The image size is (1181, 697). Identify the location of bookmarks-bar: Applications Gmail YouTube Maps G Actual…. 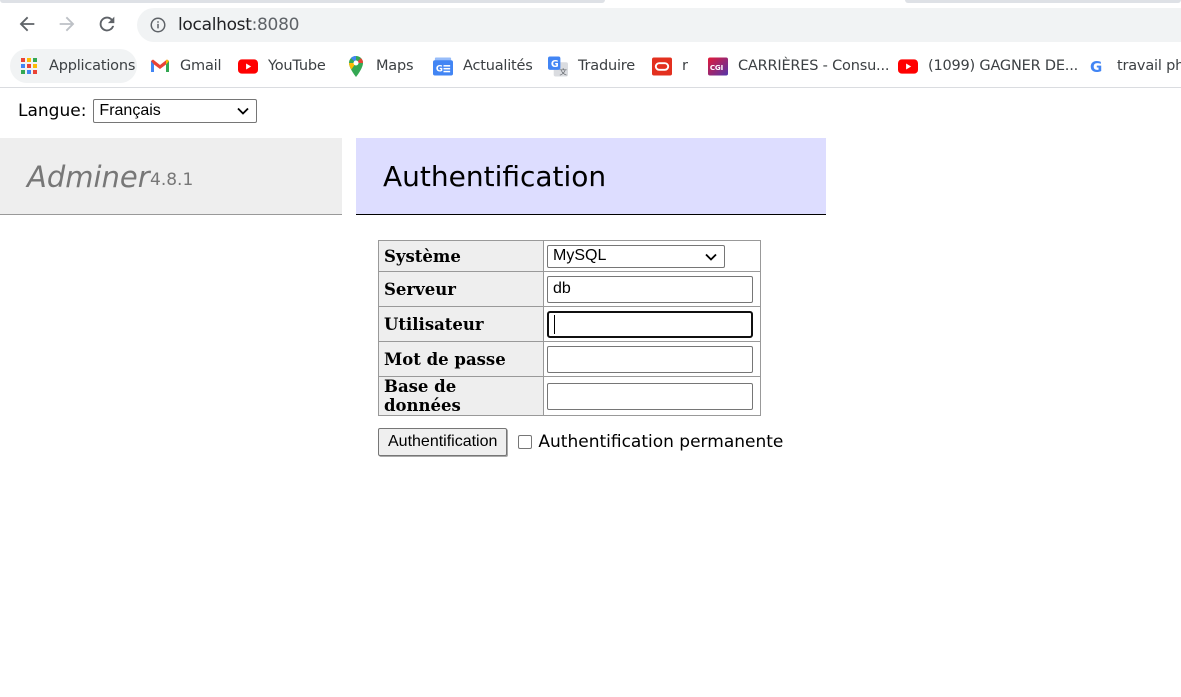
(590, 67).